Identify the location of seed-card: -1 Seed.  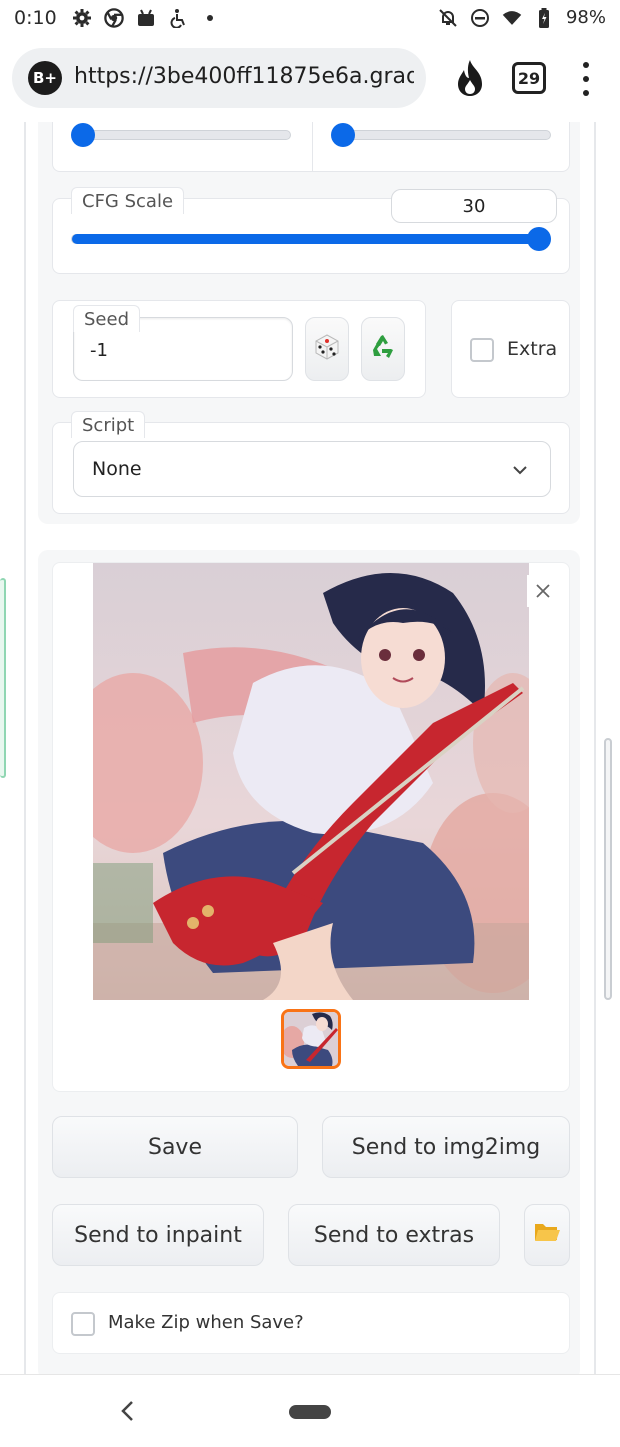
(239, 349).